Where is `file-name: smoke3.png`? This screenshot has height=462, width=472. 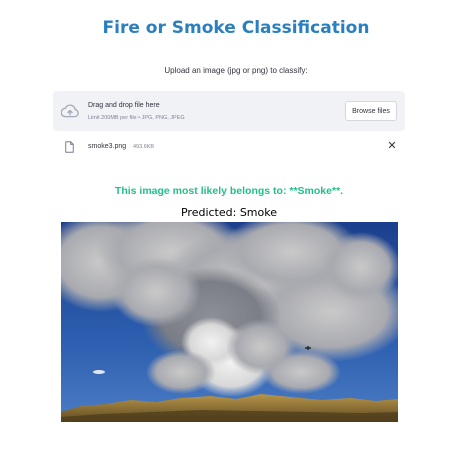 file-name: smoke3.png is located at coordinates (107, 146).